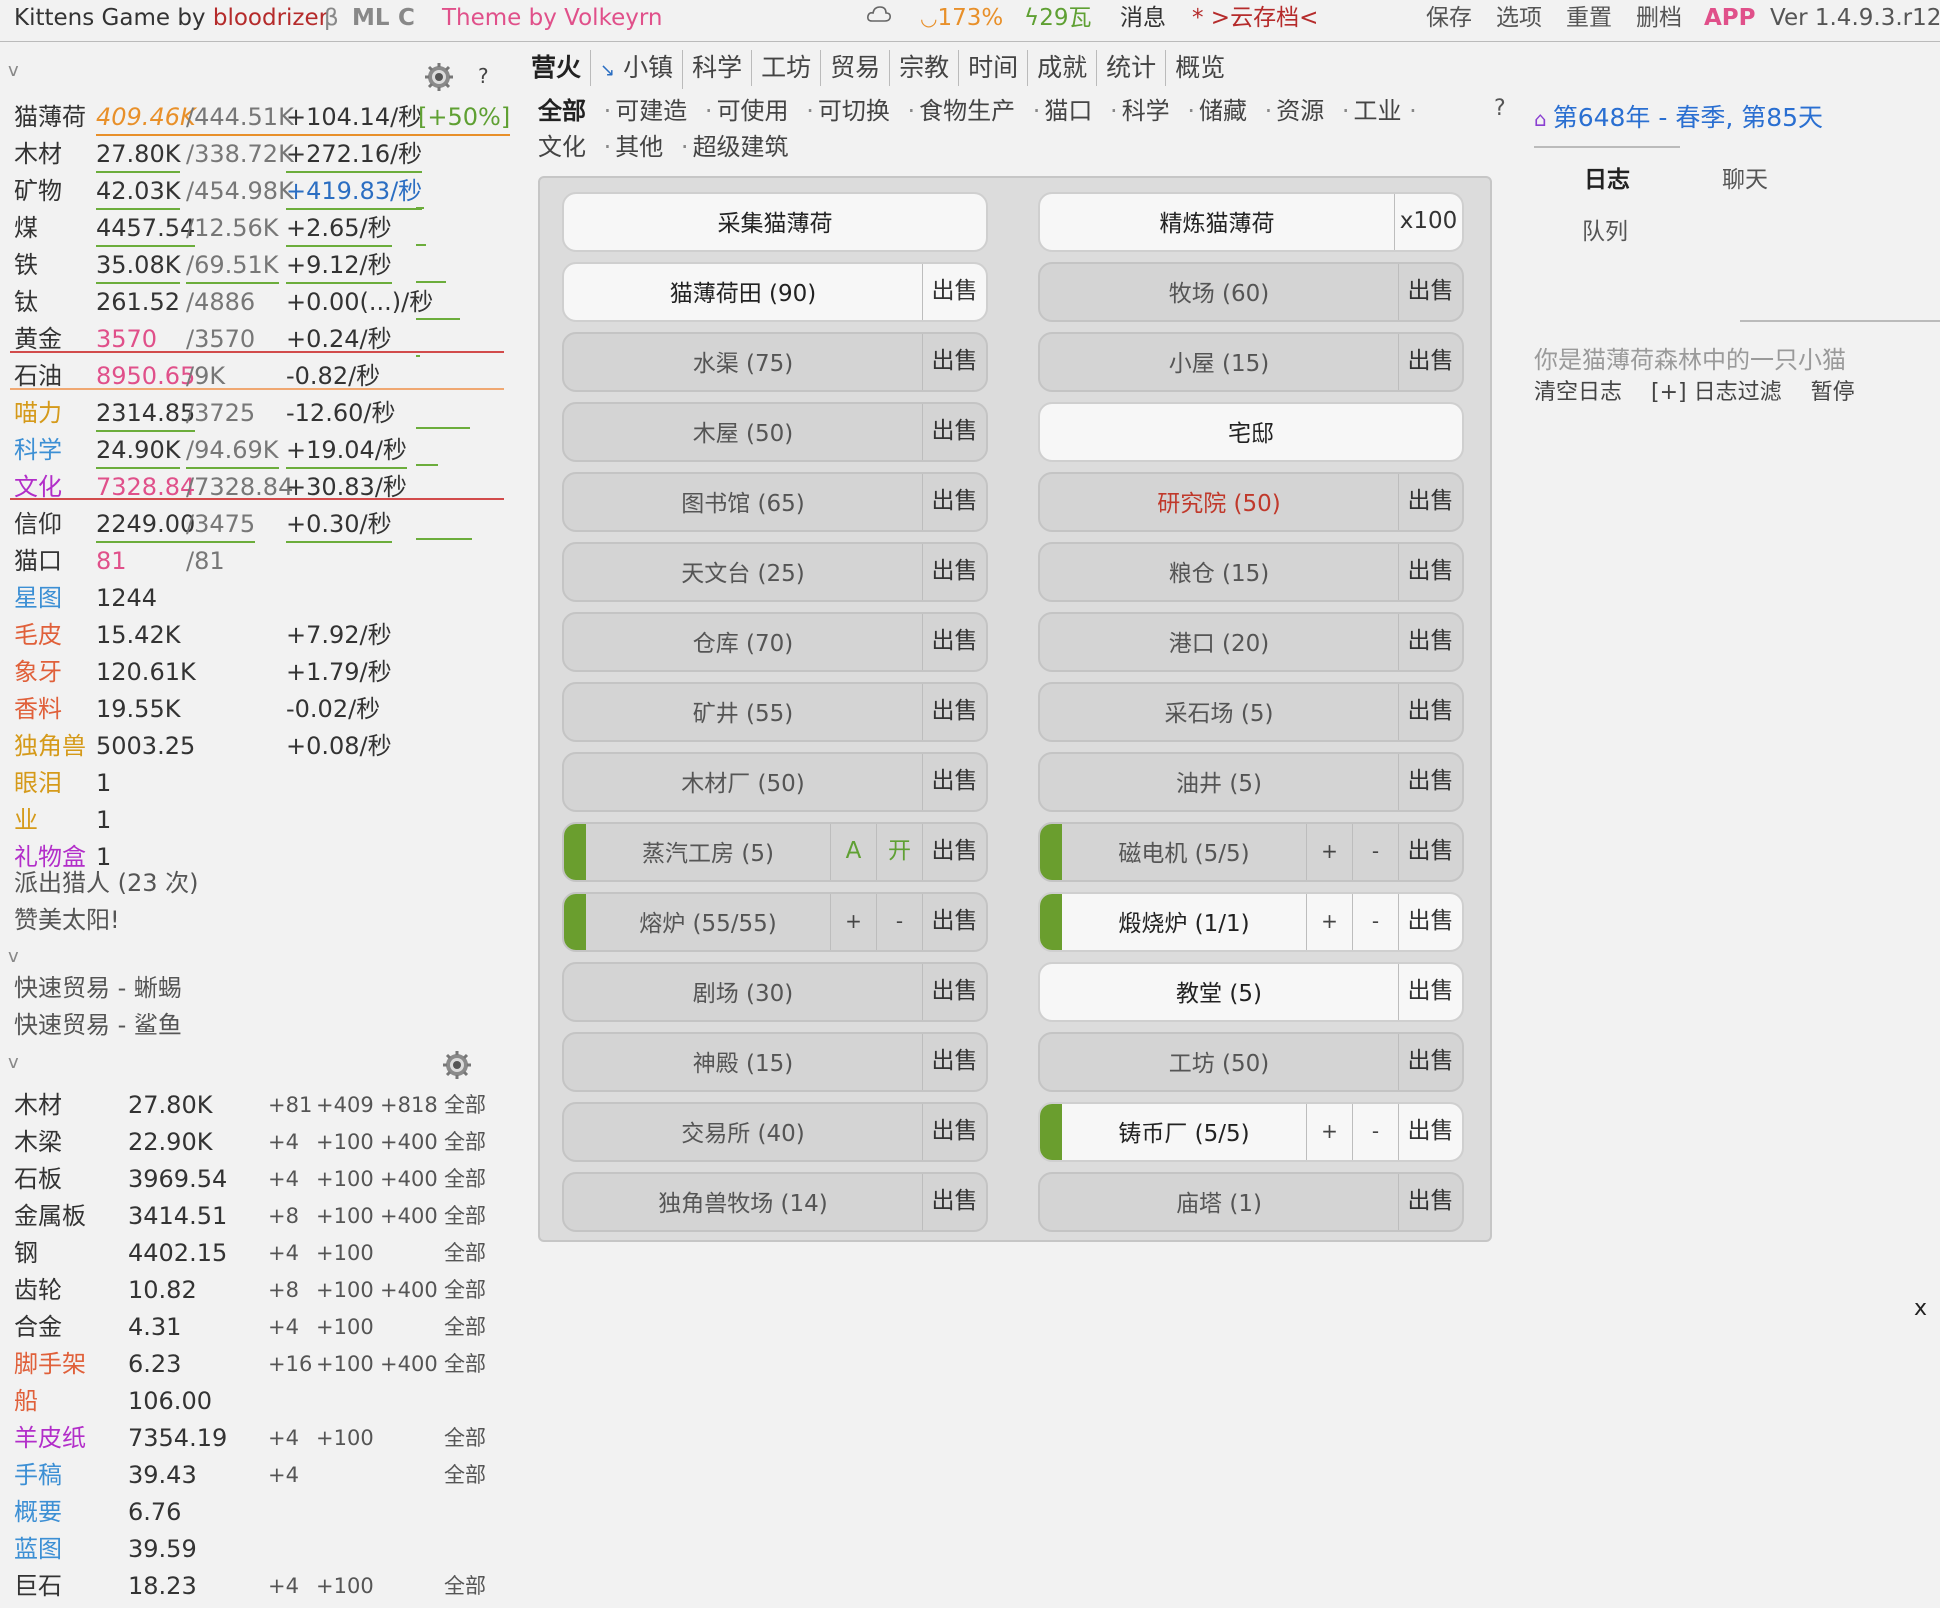 Image resolution: width=1940 pixels, height=1608 pixels. I want to click on wipe-button: 删档, so click(1659, 18).